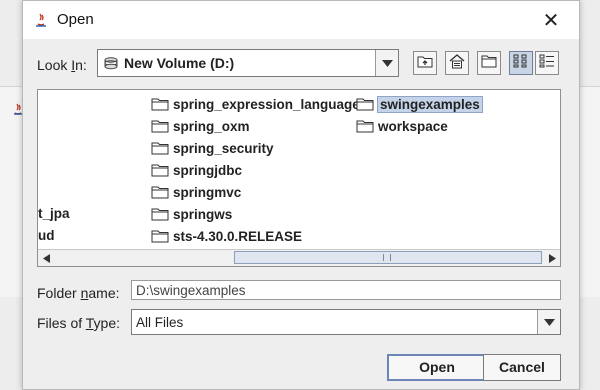 The height and width of the screenshot is (390, 600). Describe the element at coordinates (301, 20) in the screenshot. I see `title-bar: Open ✕` at that location.